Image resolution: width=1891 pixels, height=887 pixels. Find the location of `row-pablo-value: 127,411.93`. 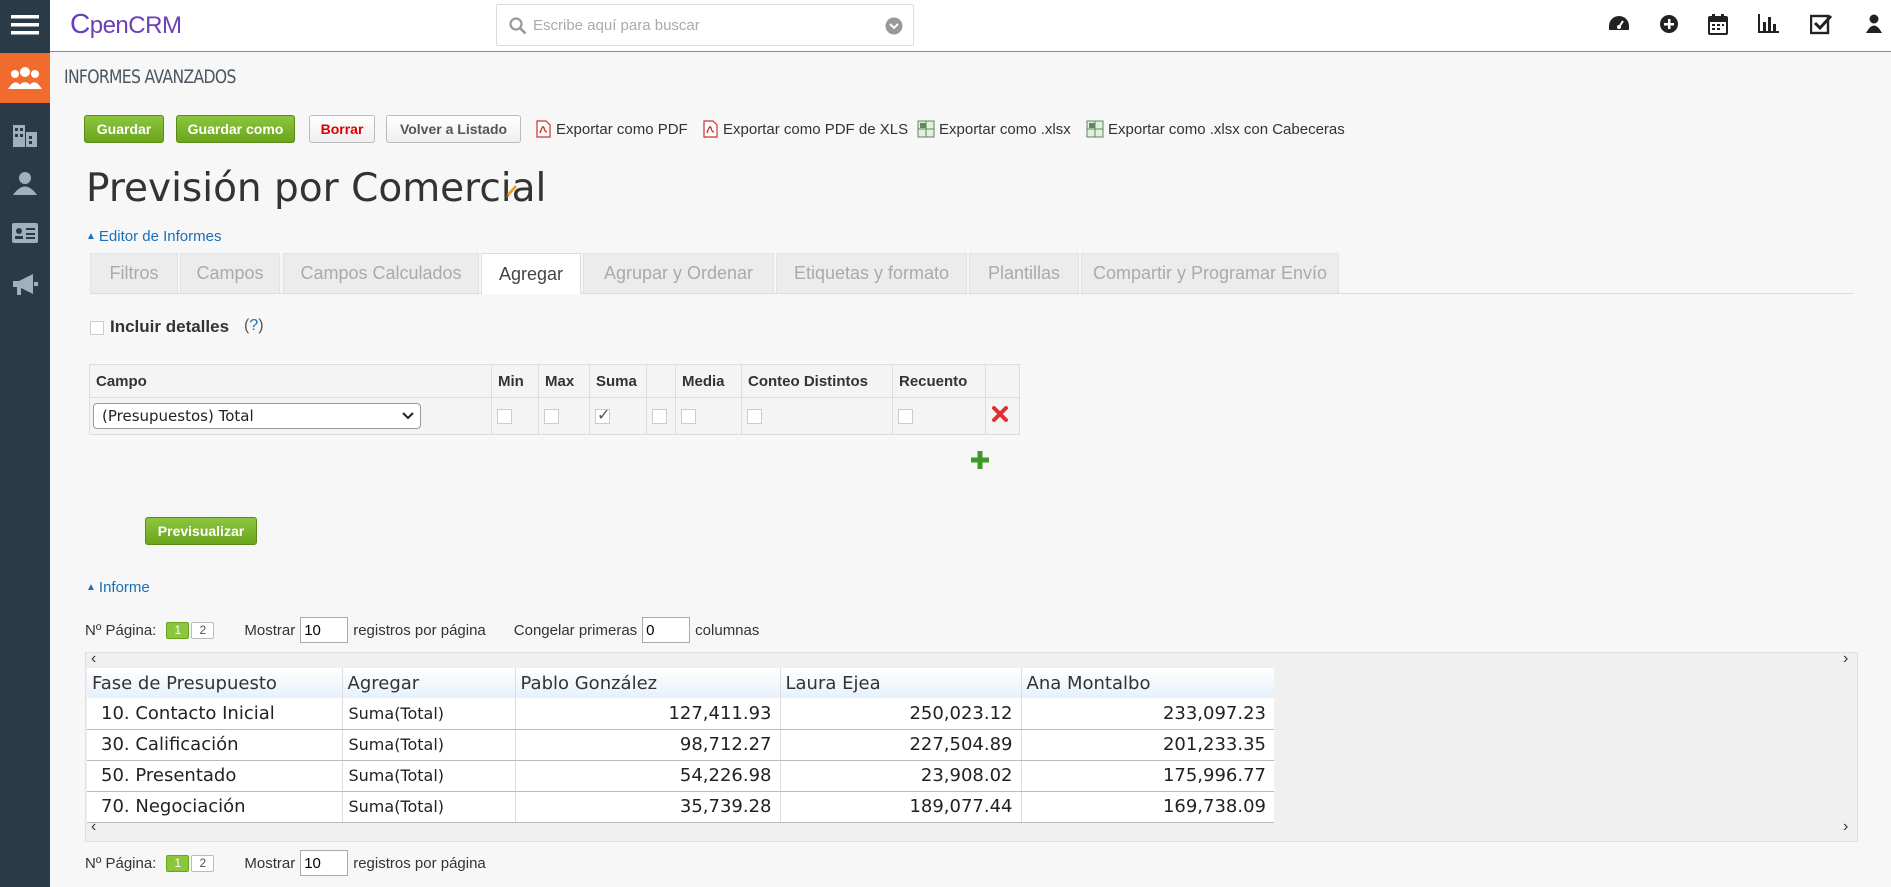

row-pablo-value: 127,411.93 is located at coordinates (647, 714).